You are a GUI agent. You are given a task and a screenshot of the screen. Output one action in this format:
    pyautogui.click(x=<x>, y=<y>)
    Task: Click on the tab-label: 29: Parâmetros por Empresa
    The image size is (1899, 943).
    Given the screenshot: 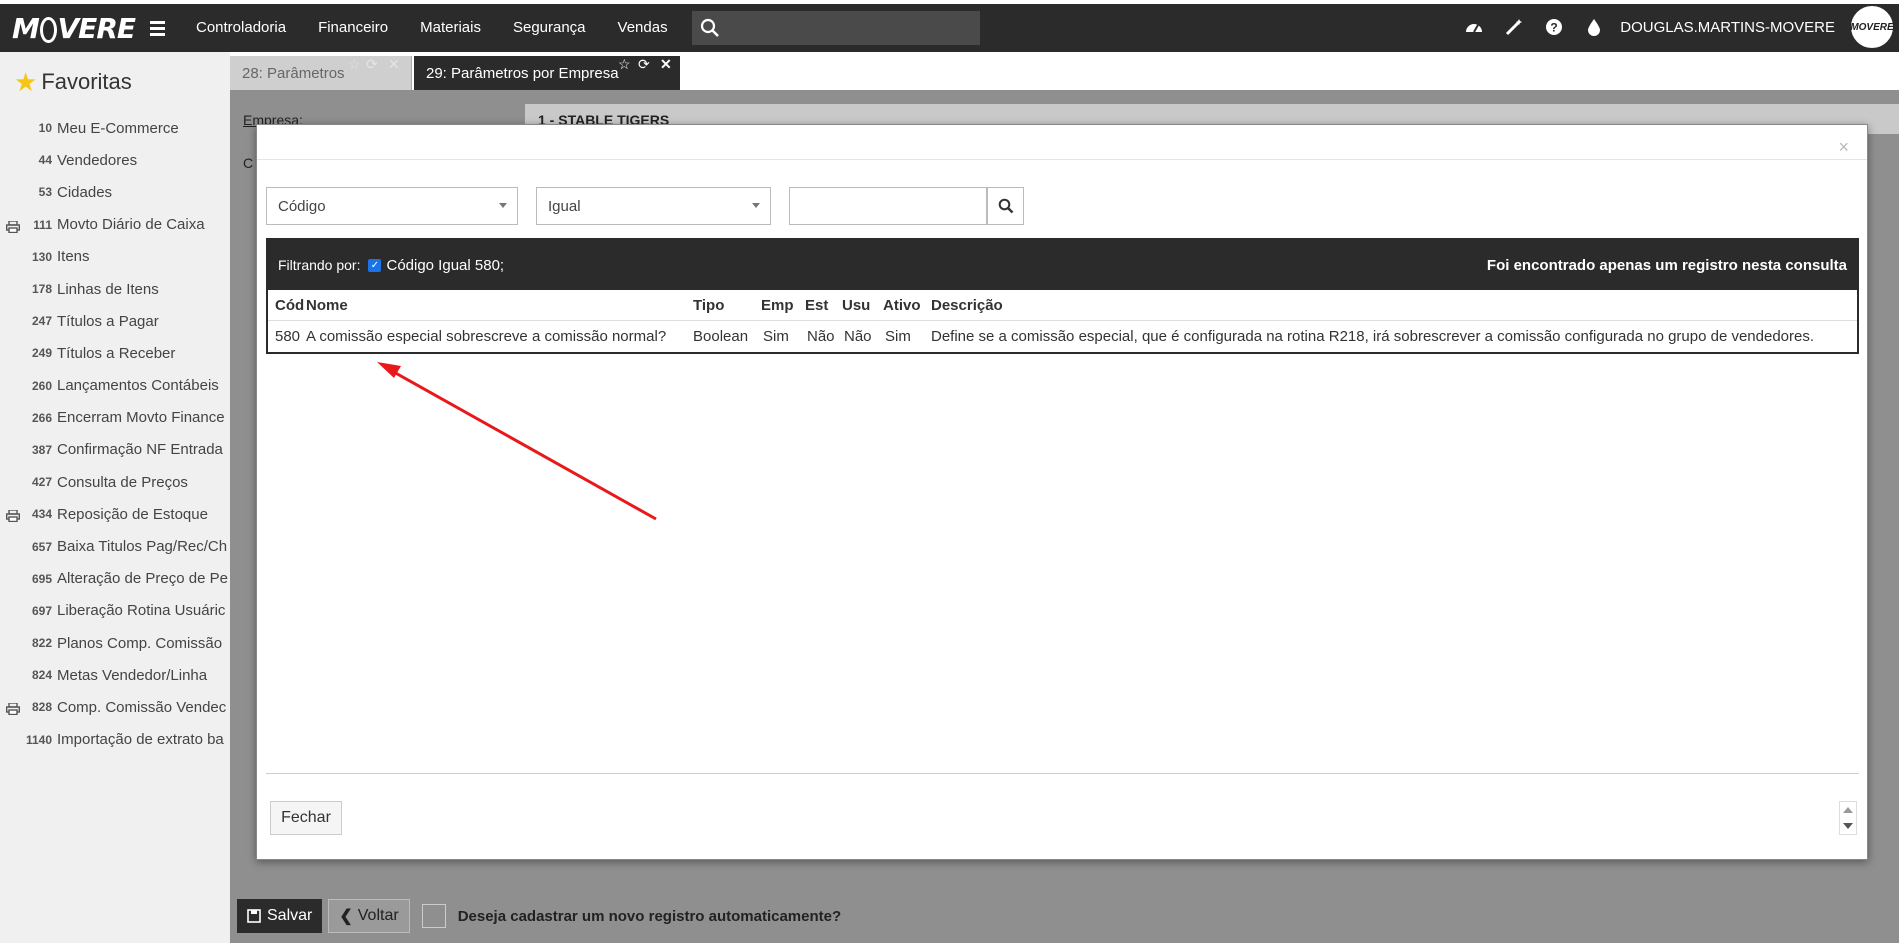 What is the action you would take?
    pyautogui.click(x=522, y=73)
    